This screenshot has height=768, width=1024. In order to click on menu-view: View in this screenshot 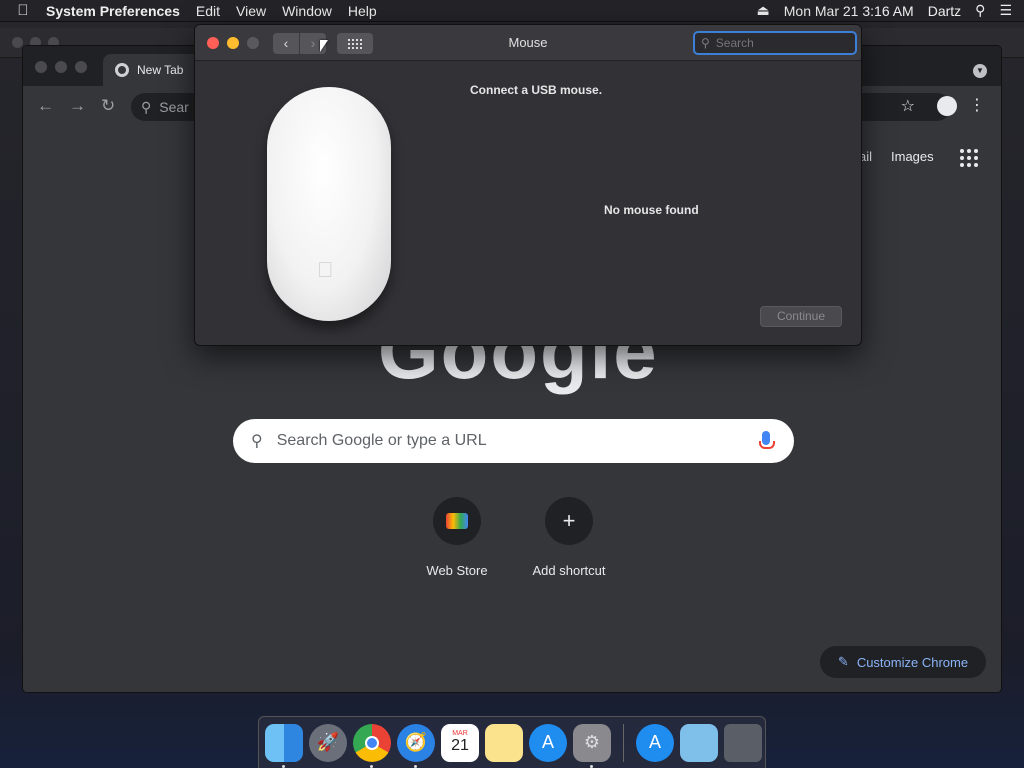, I will do `click(251, 11)`.